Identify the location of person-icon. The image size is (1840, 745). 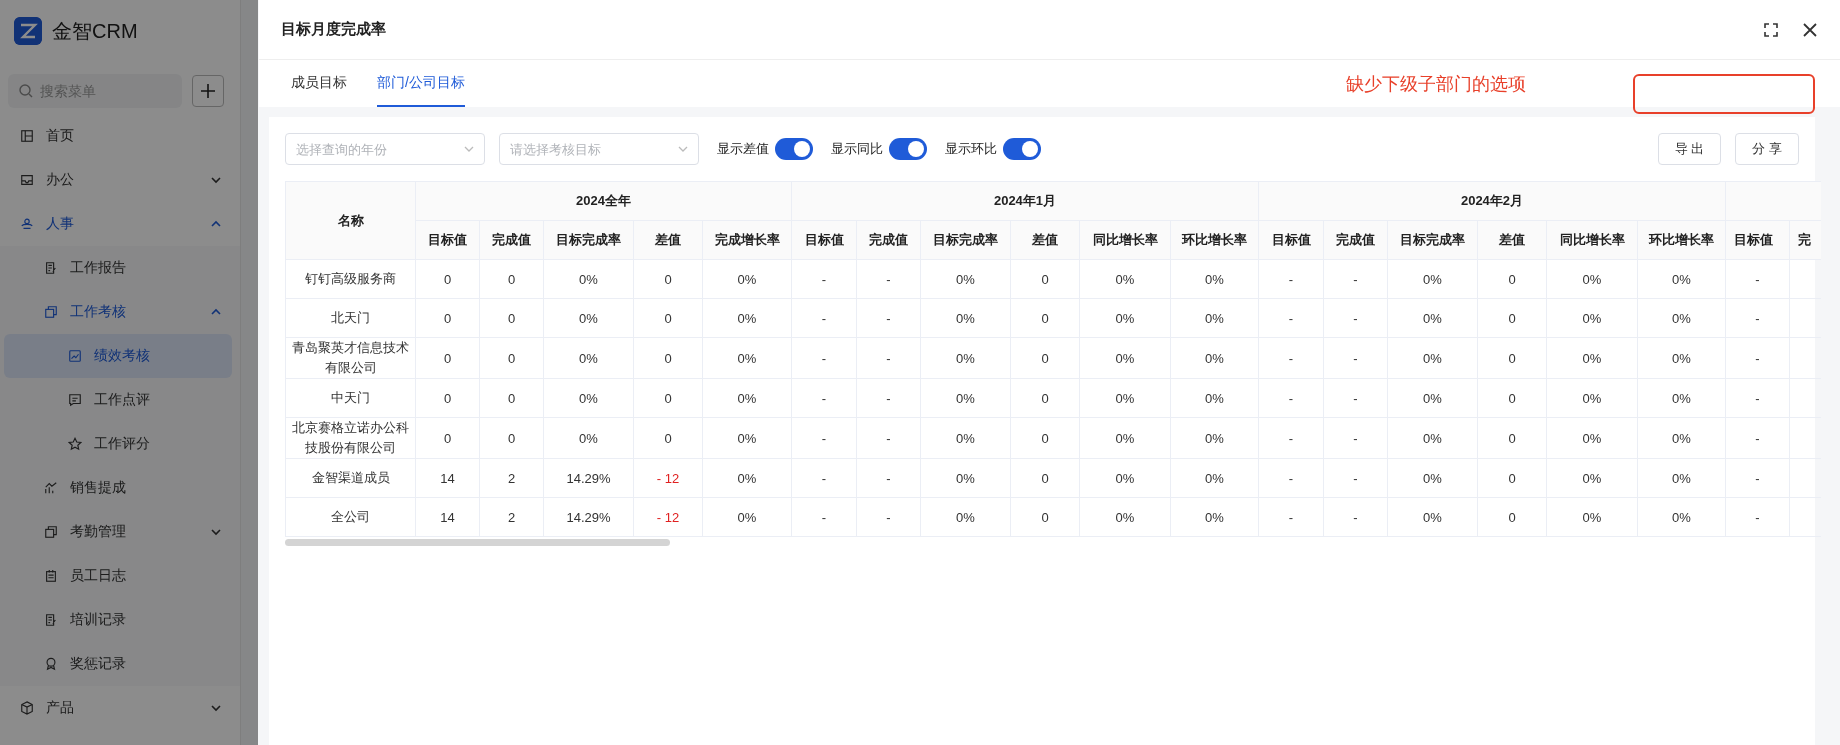
(27, 224).